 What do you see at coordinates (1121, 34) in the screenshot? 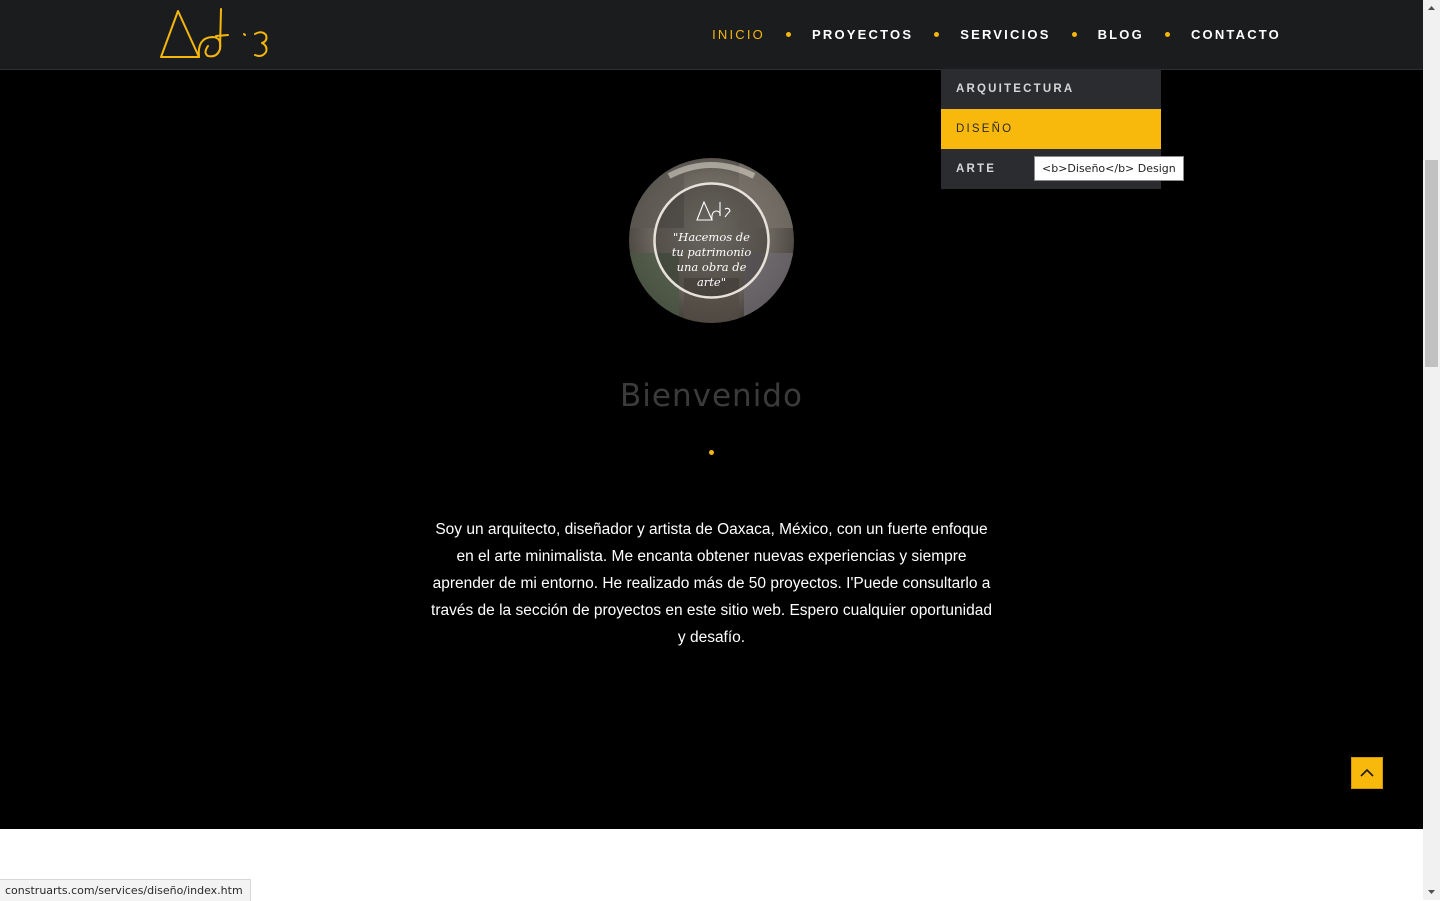
I see `nav-item-blog: BLOG` at bounding box center [1121, 34].